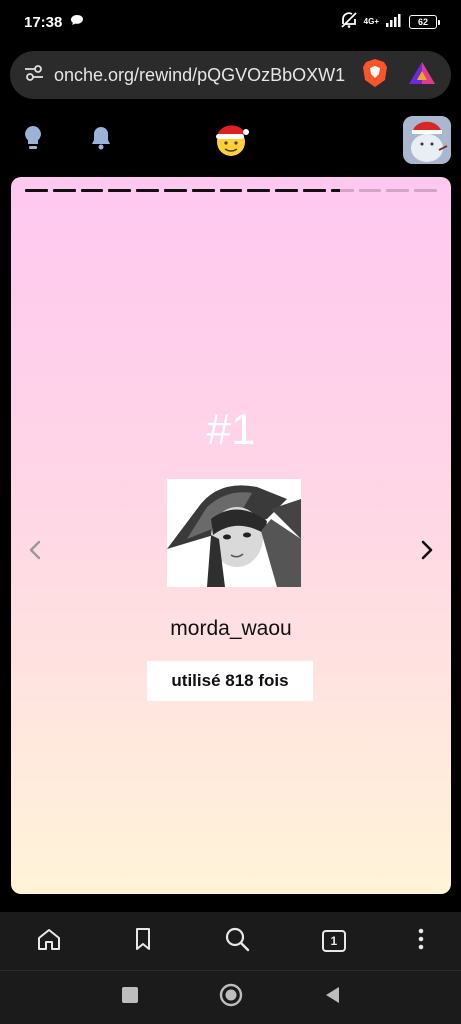 The width and height of the screenshot is (461, 1024). Describe the element at coordinates (371, 21) in the screenshot. I see `network-type: 4G+` at that location.